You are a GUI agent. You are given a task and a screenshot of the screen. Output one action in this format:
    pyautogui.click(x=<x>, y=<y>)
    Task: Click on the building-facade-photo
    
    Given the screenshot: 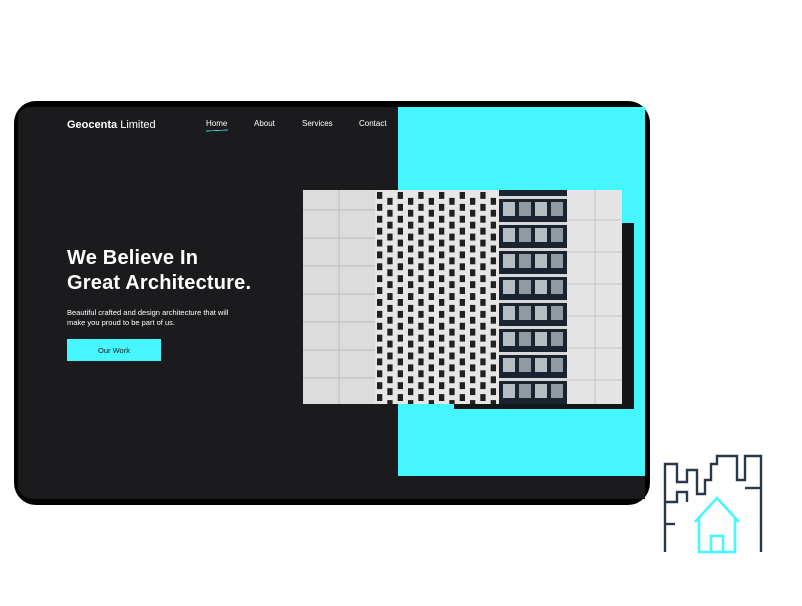 What is the action you would take?
    pyautogui.click(x=462, y=297)
    